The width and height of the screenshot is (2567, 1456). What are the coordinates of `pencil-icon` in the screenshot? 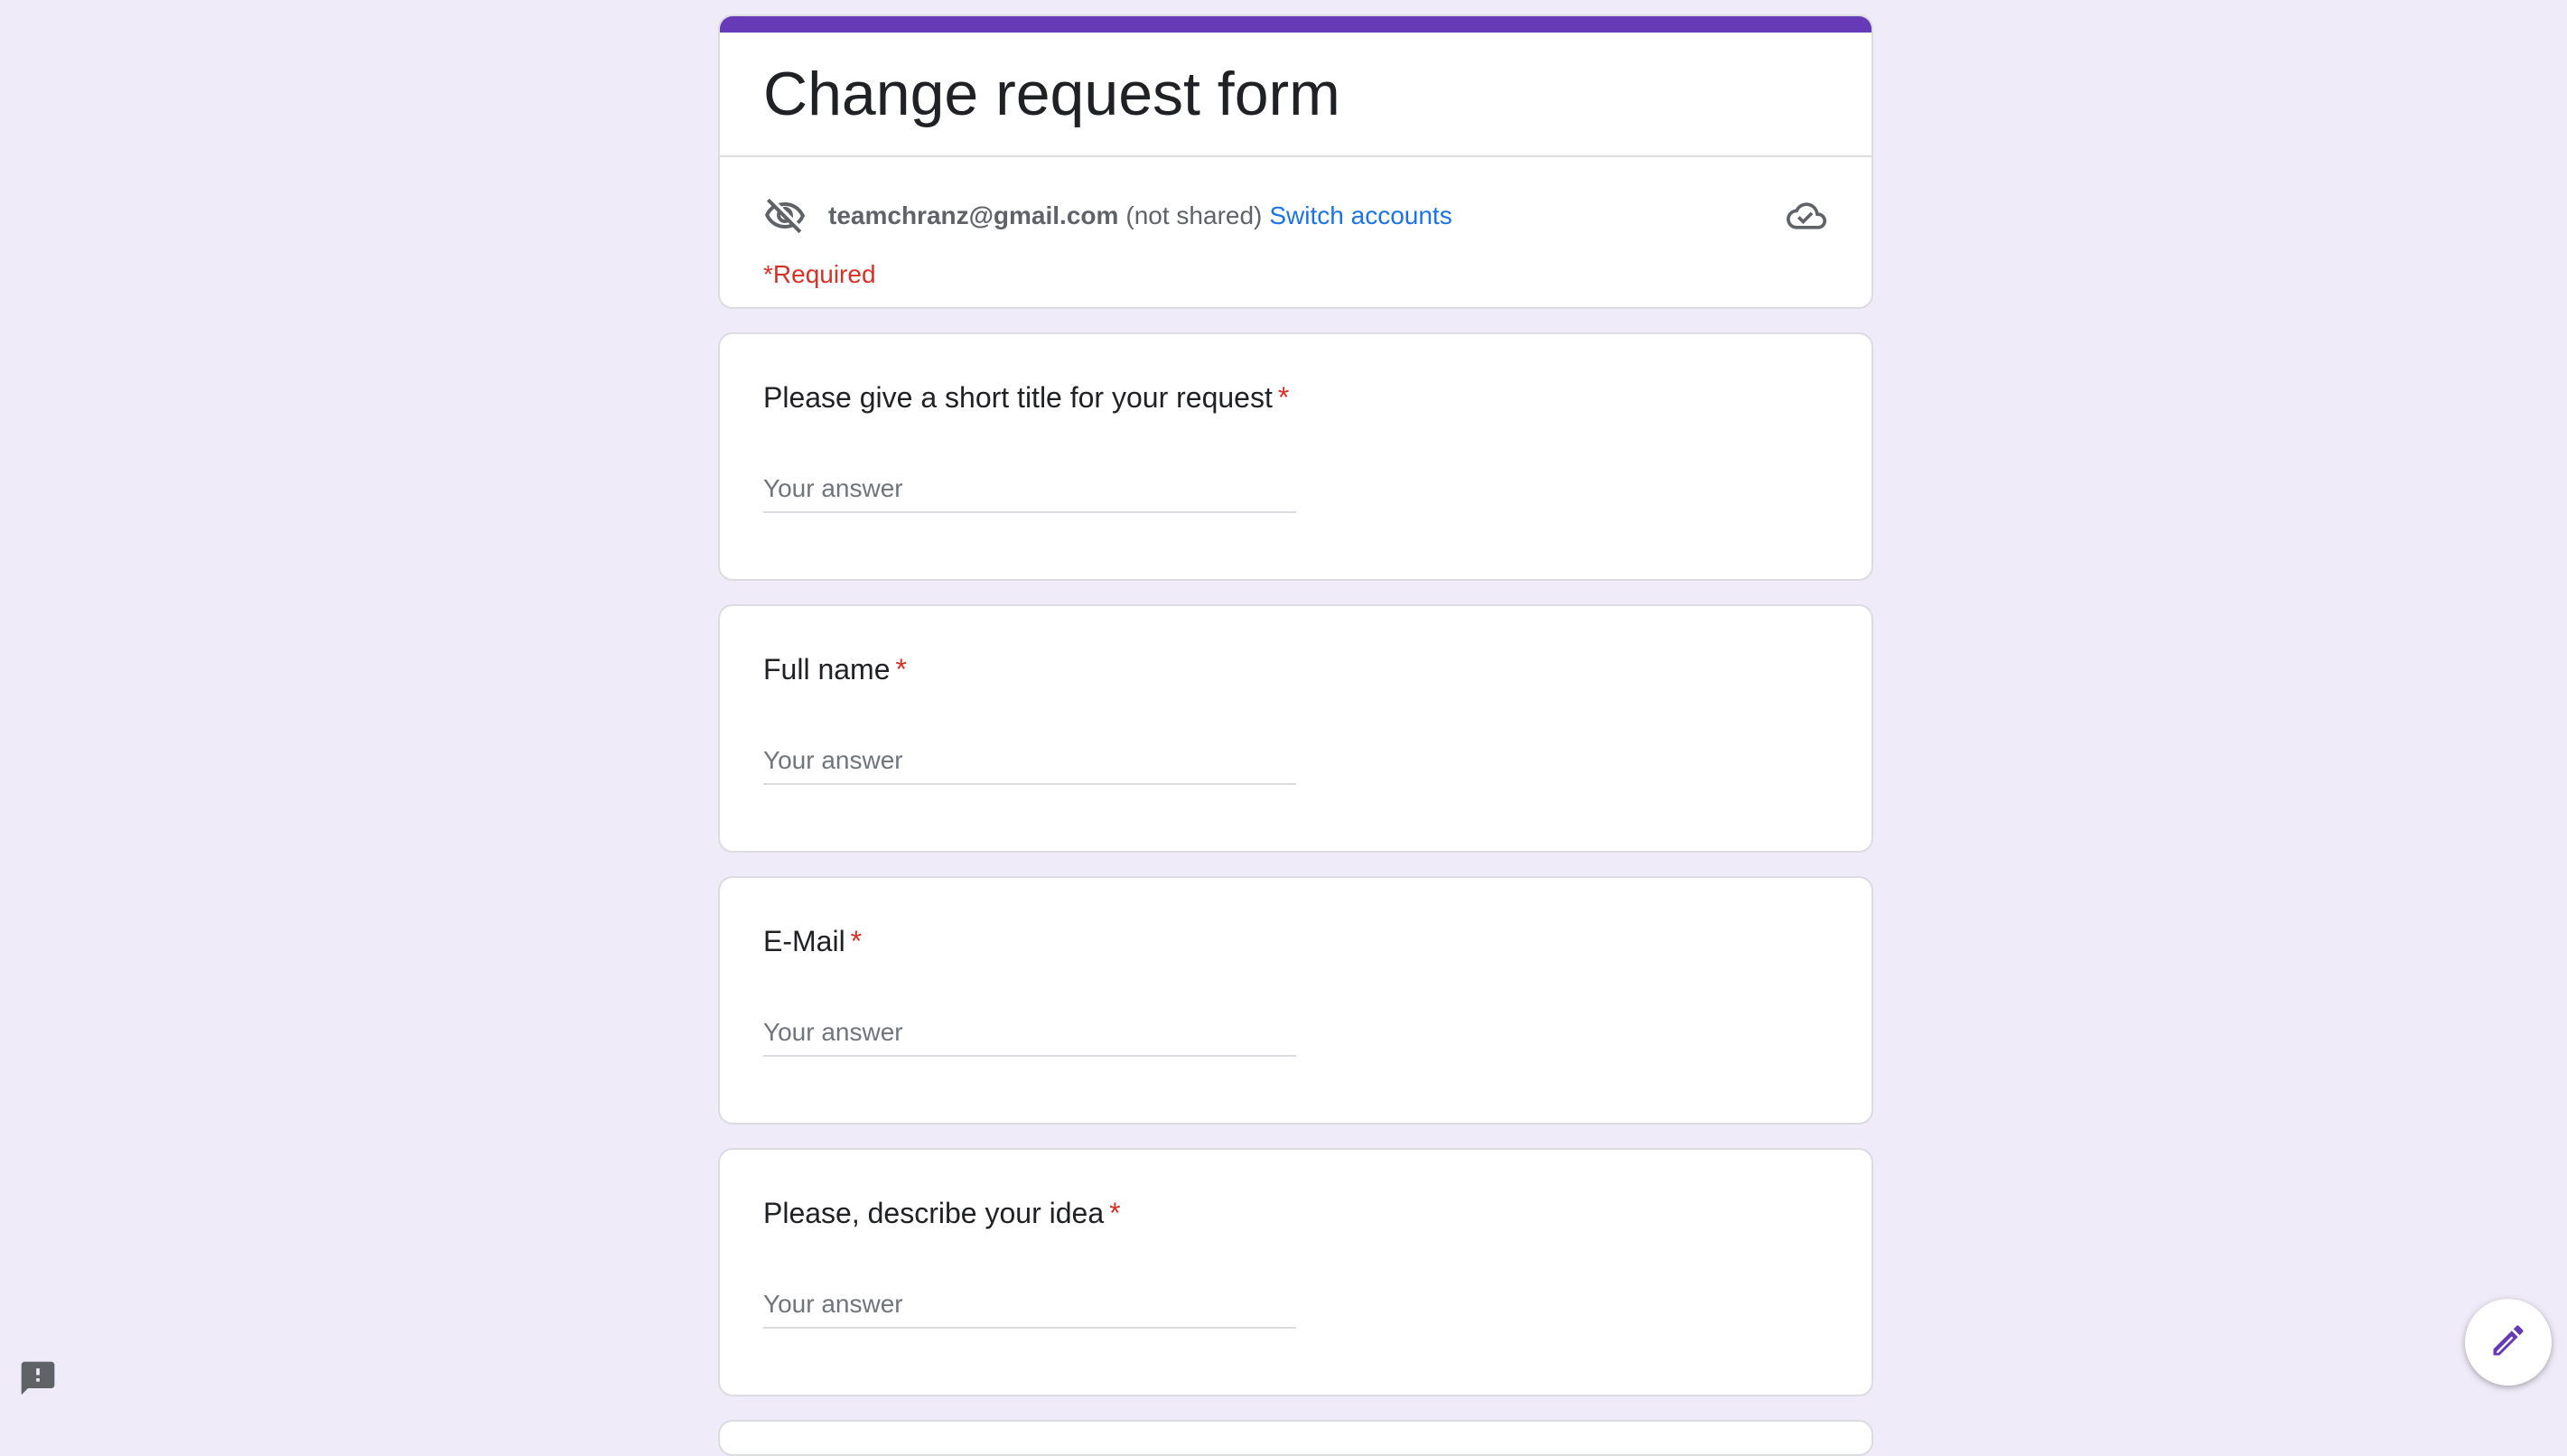 It's located at (2508, 1343).